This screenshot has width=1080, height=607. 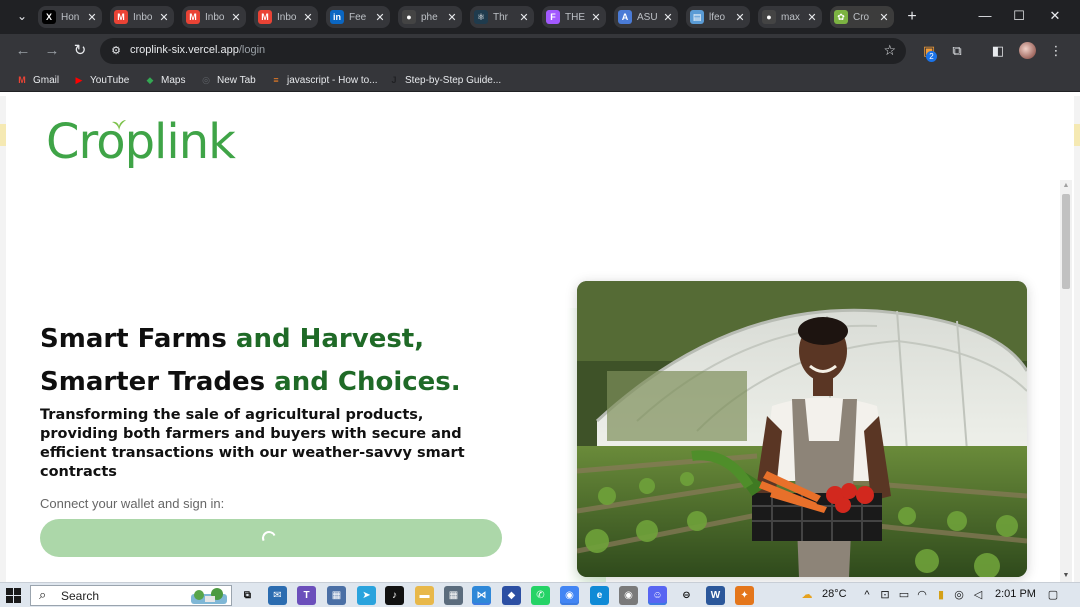 I want to click on browser-tab: ● phe ✕, so click(x=430, y=17).